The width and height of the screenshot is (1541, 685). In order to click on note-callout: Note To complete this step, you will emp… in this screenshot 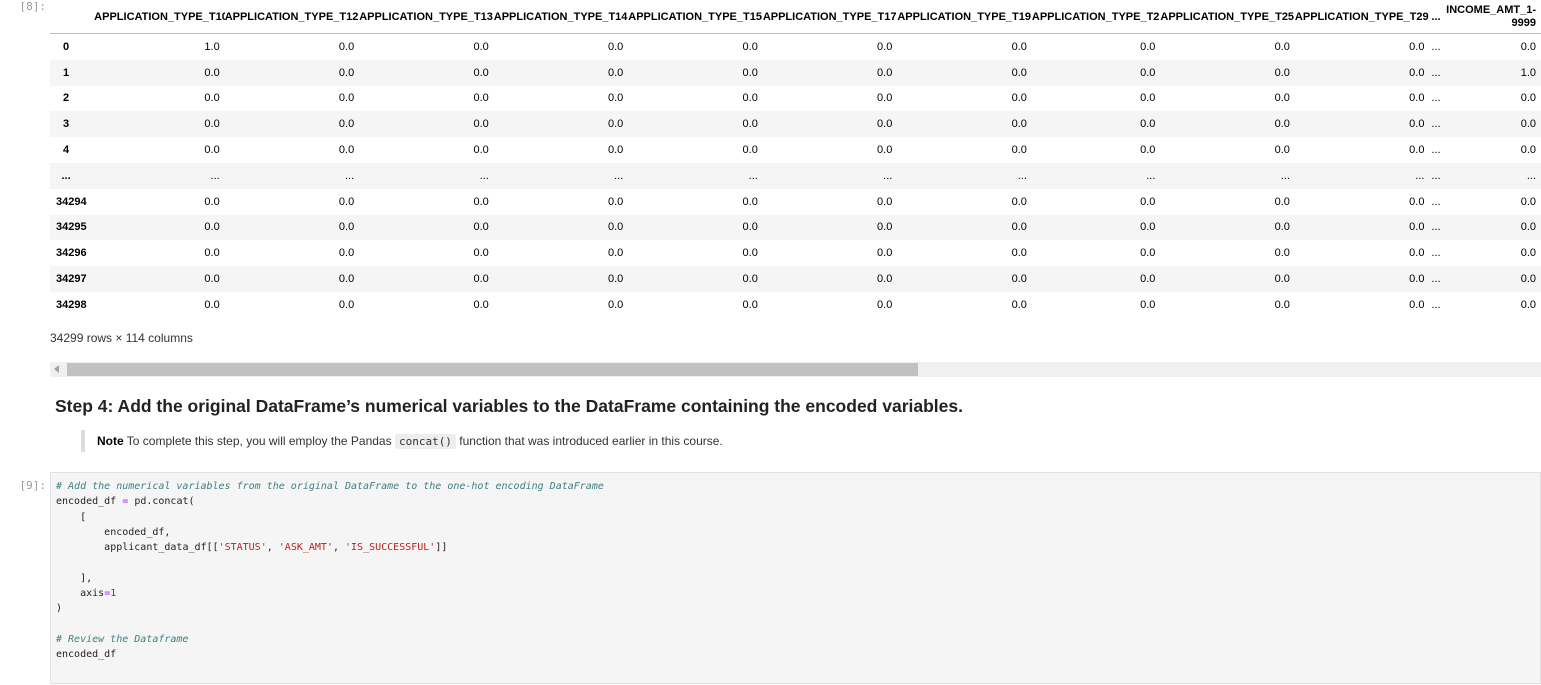, I will do `click(402, 441)`.